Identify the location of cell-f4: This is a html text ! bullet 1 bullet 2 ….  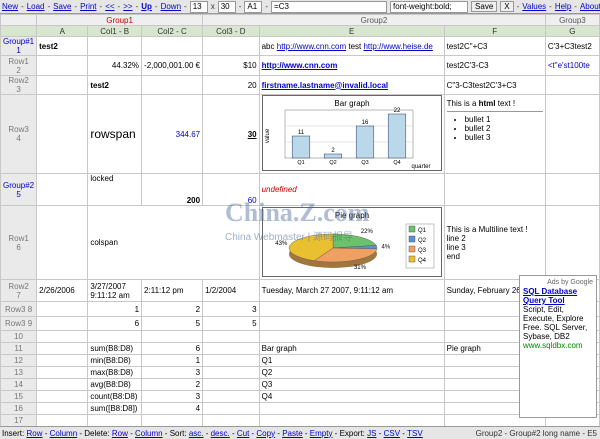
(494, 134).